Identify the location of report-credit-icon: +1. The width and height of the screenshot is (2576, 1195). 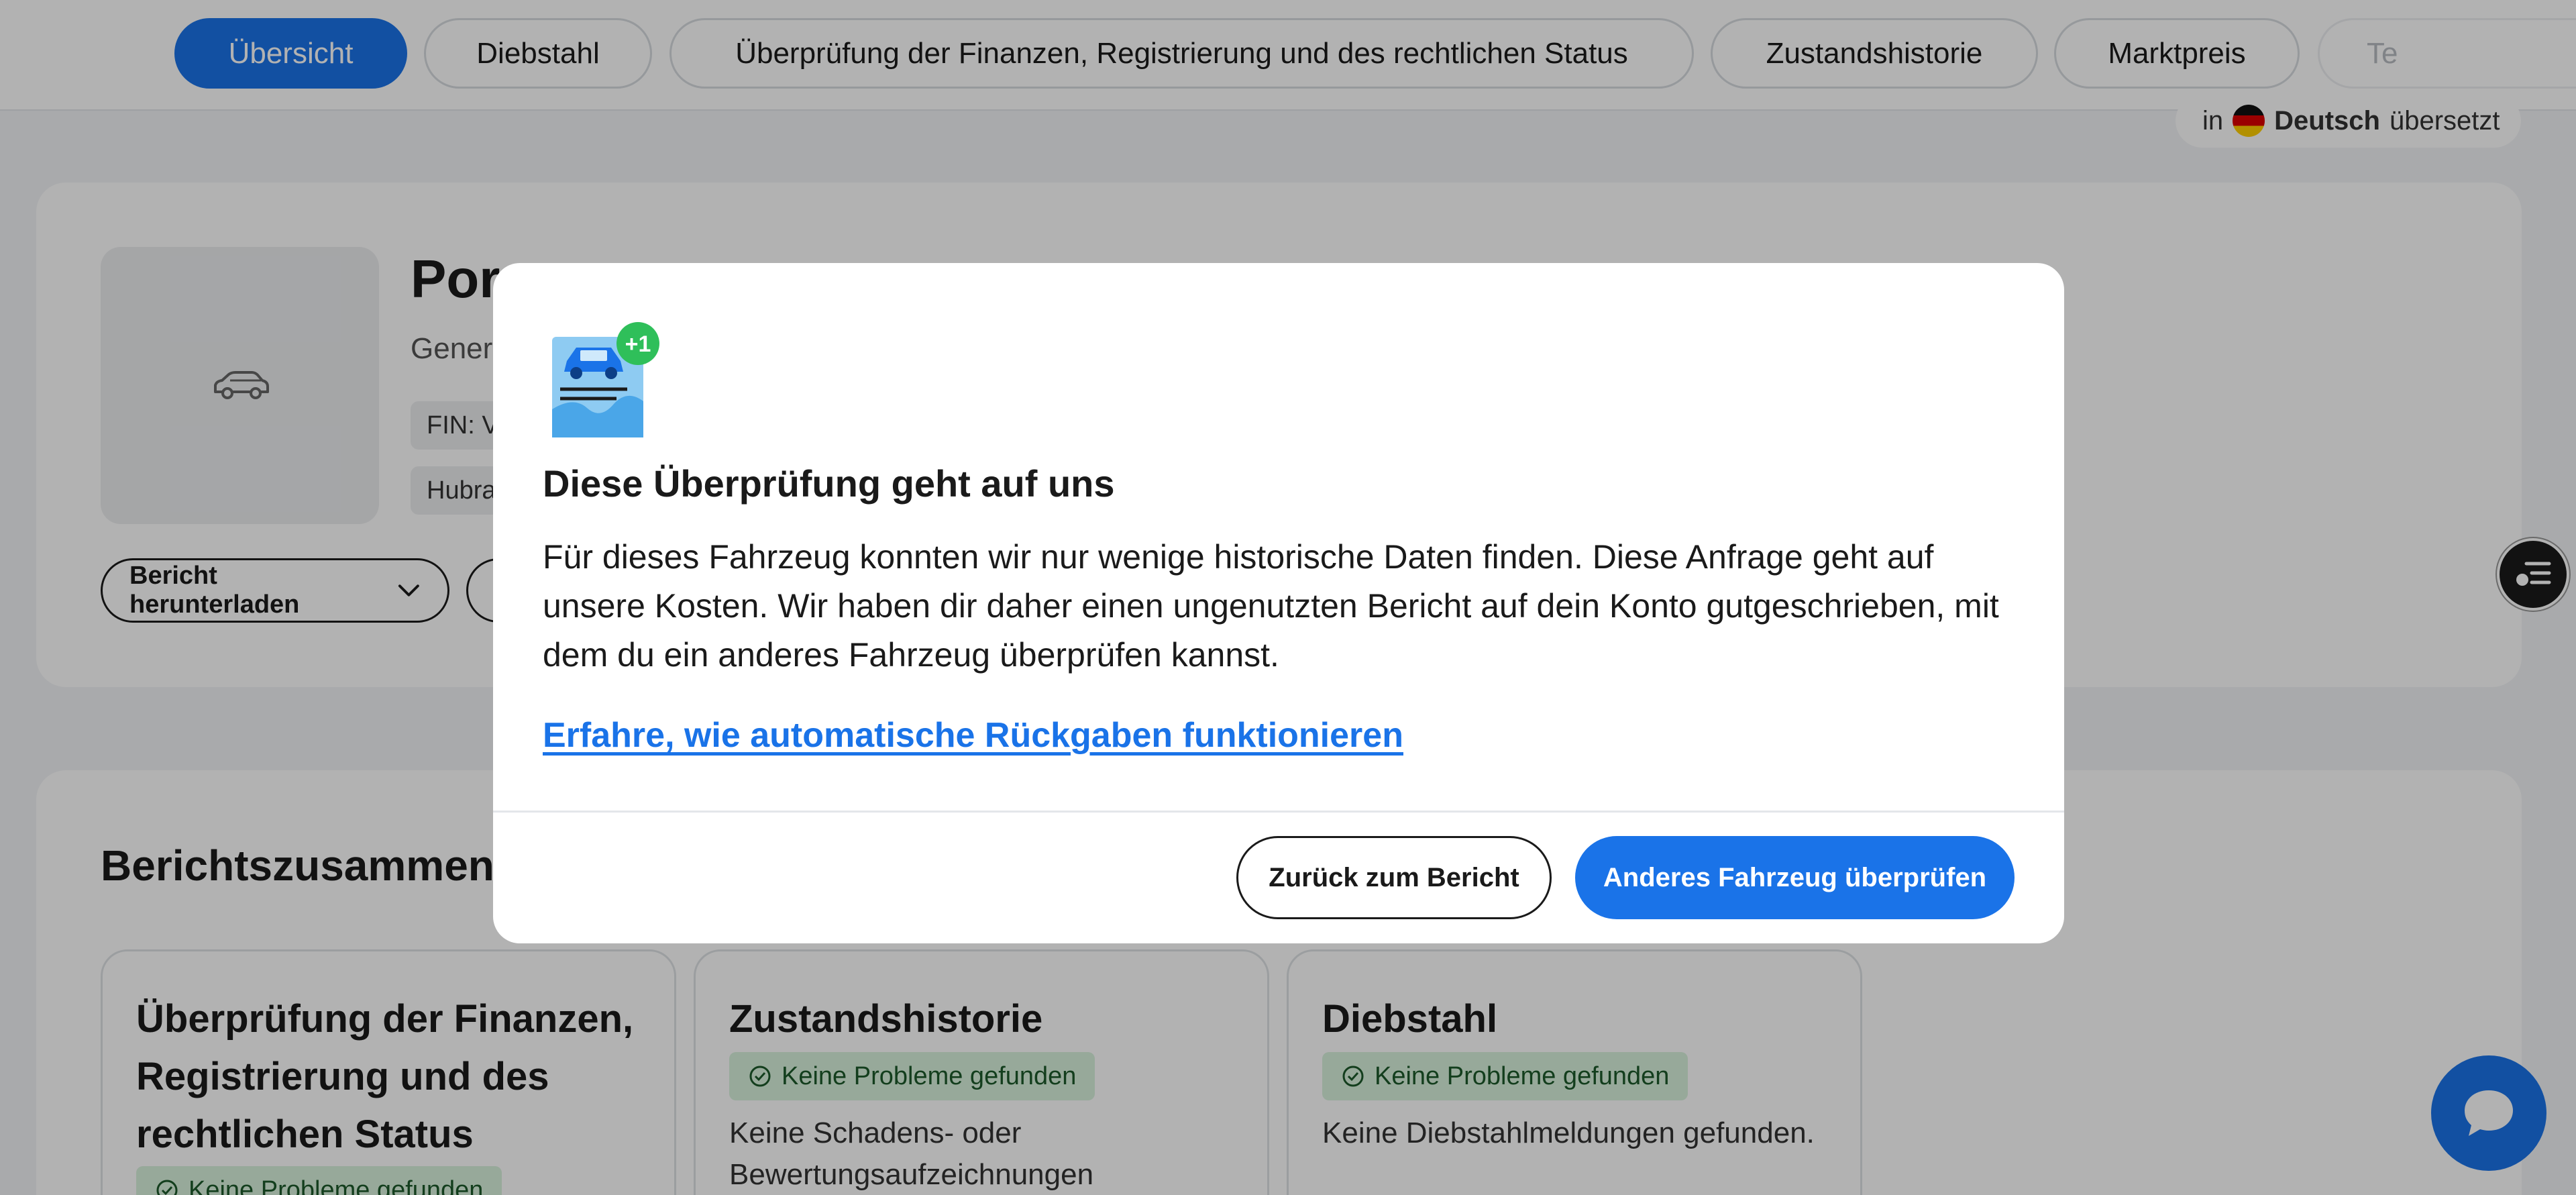
(605, 380).